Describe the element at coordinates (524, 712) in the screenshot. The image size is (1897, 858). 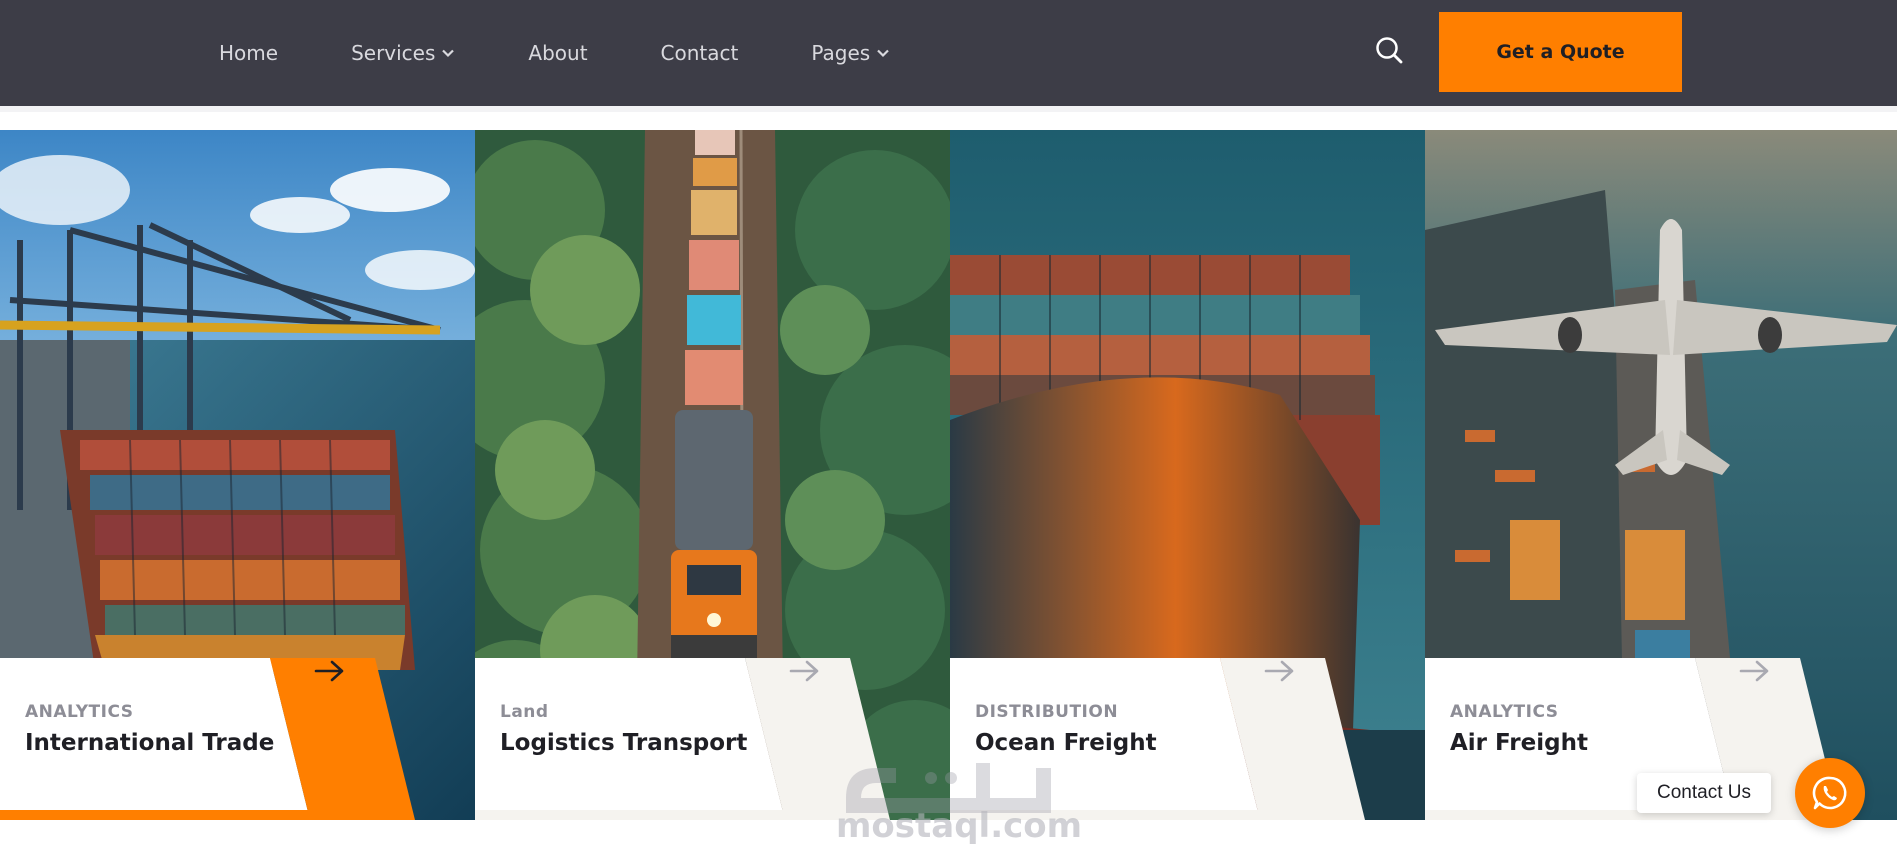
I see `card-tag: Land` at that location.